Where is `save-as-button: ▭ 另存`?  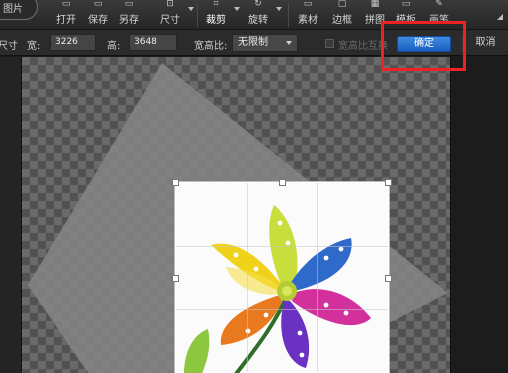
save-as-button: ▭ 另存 is located at coordinates (129, 15).